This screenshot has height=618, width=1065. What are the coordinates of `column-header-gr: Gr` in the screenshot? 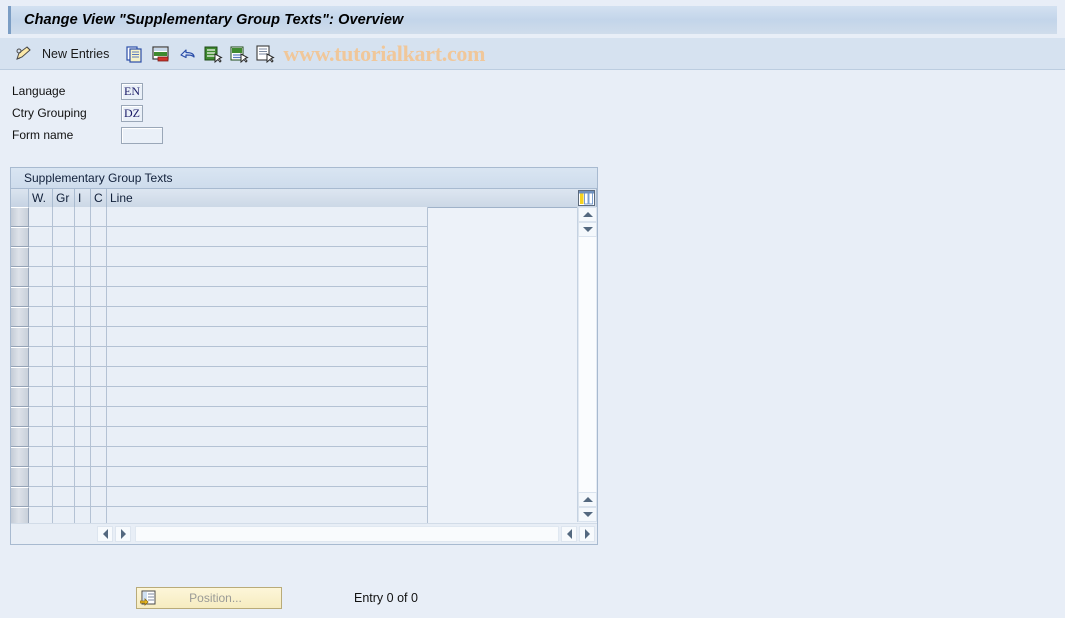 It's located at (64, 198).